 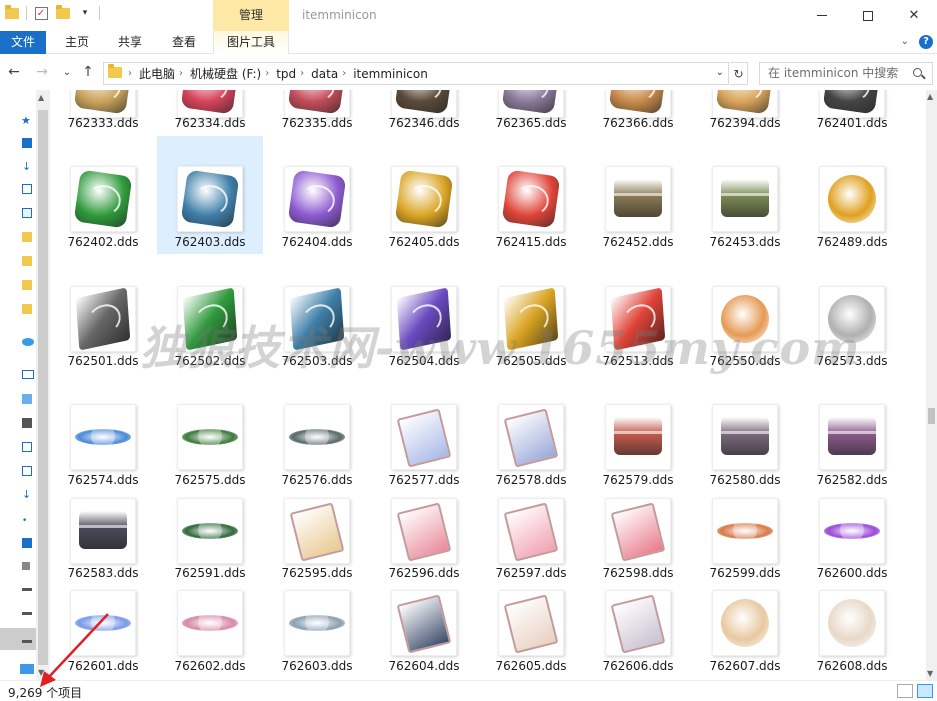 What do you see at coordinates (210, 439) in the screenshot?
I see `file-item: 762575.dds` at bounding box center [210, 439].